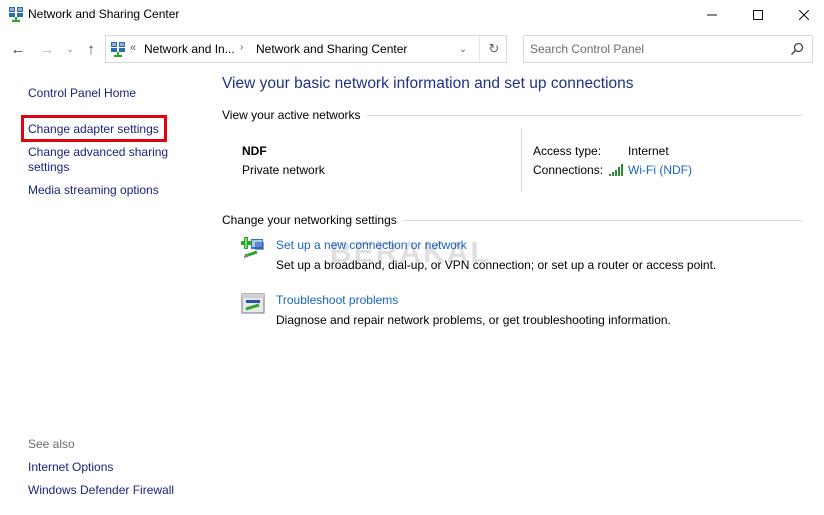 The width and height of the screenshot is (824, 515). I want to click on maximize-icon, so click(758, 15).